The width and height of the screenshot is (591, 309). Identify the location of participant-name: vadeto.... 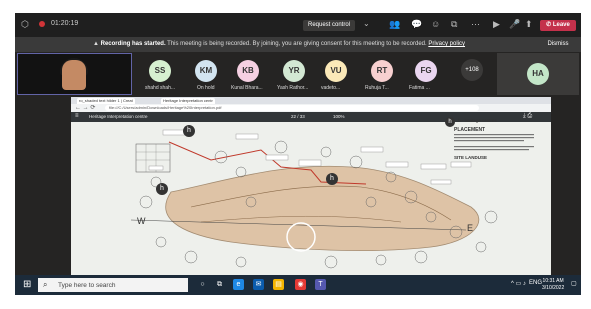
(331, 88).